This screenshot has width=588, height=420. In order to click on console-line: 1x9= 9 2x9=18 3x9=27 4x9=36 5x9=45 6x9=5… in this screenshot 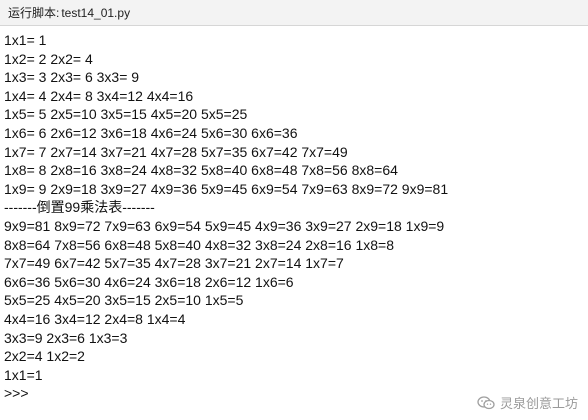, I will do `click(226, 188)`.